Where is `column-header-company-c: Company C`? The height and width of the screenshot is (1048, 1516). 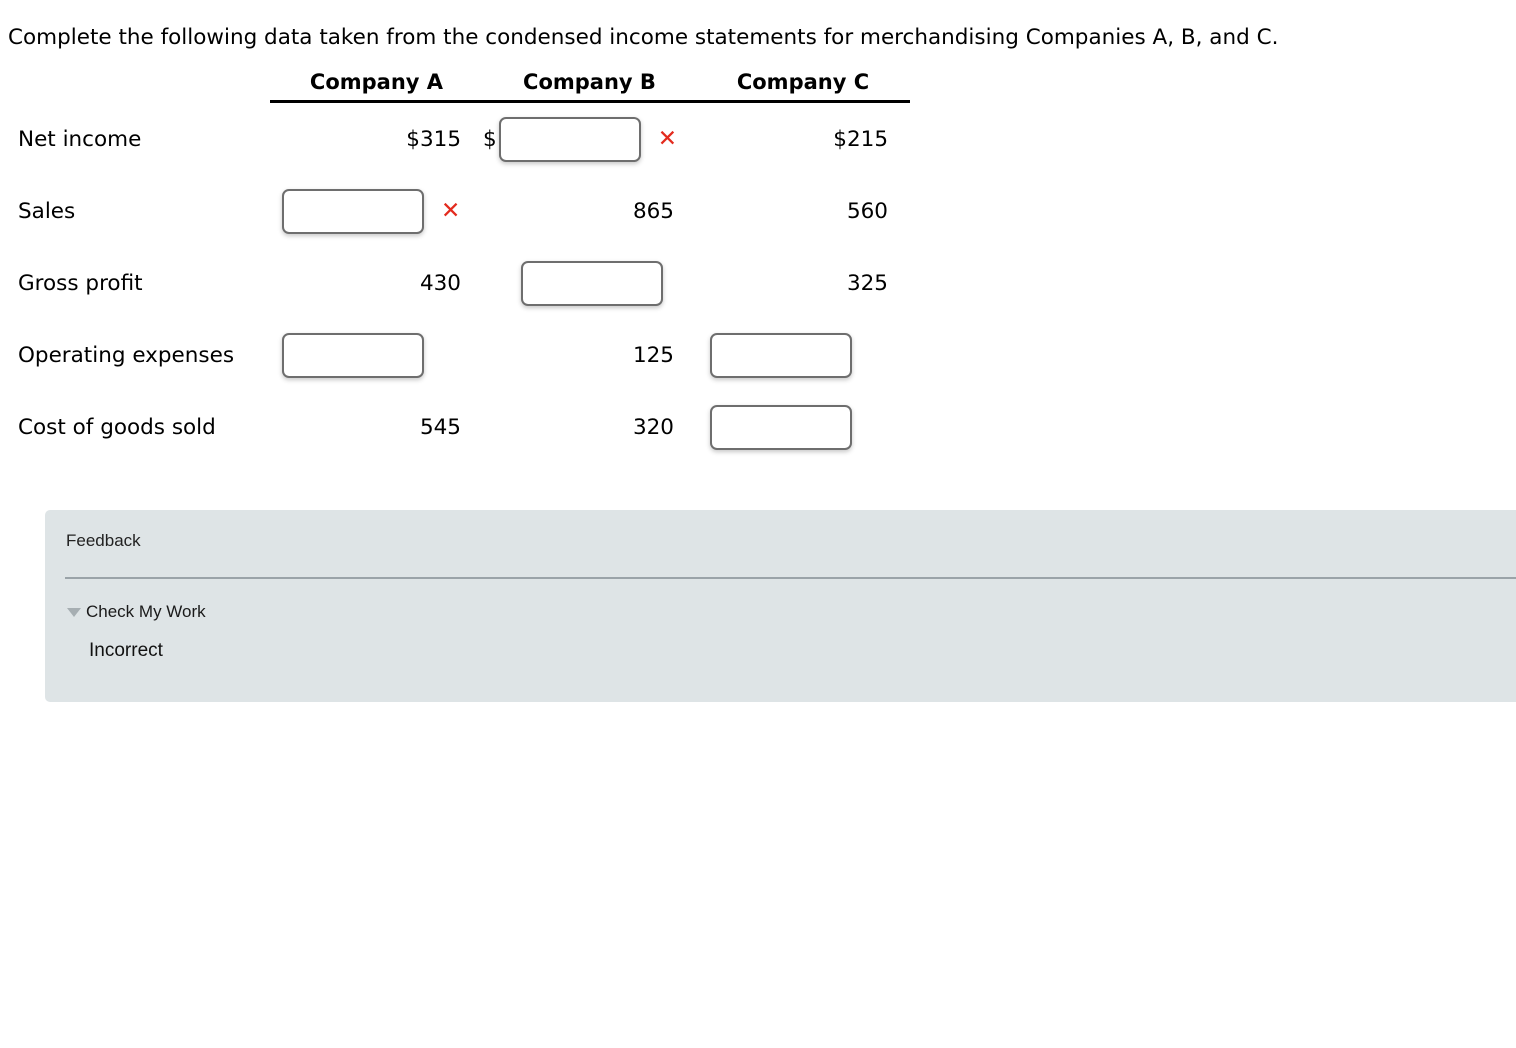
column-header-company-c: Company C is located at coordinates (803, 82).